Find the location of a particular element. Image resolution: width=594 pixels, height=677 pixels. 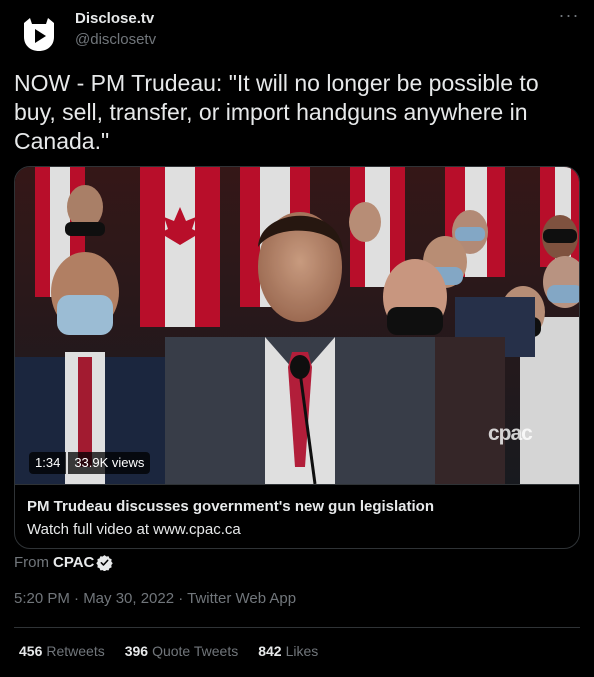

avatar is located at coordinates (39, 34).